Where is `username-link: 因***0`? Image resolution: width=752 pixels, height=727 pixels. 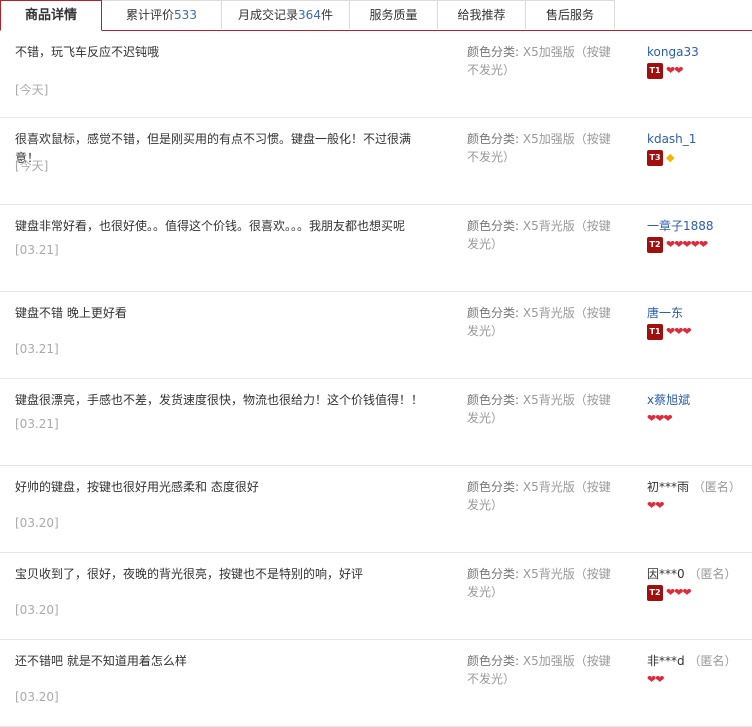 username-link: 因***0 is located at coordinates (666, 574).